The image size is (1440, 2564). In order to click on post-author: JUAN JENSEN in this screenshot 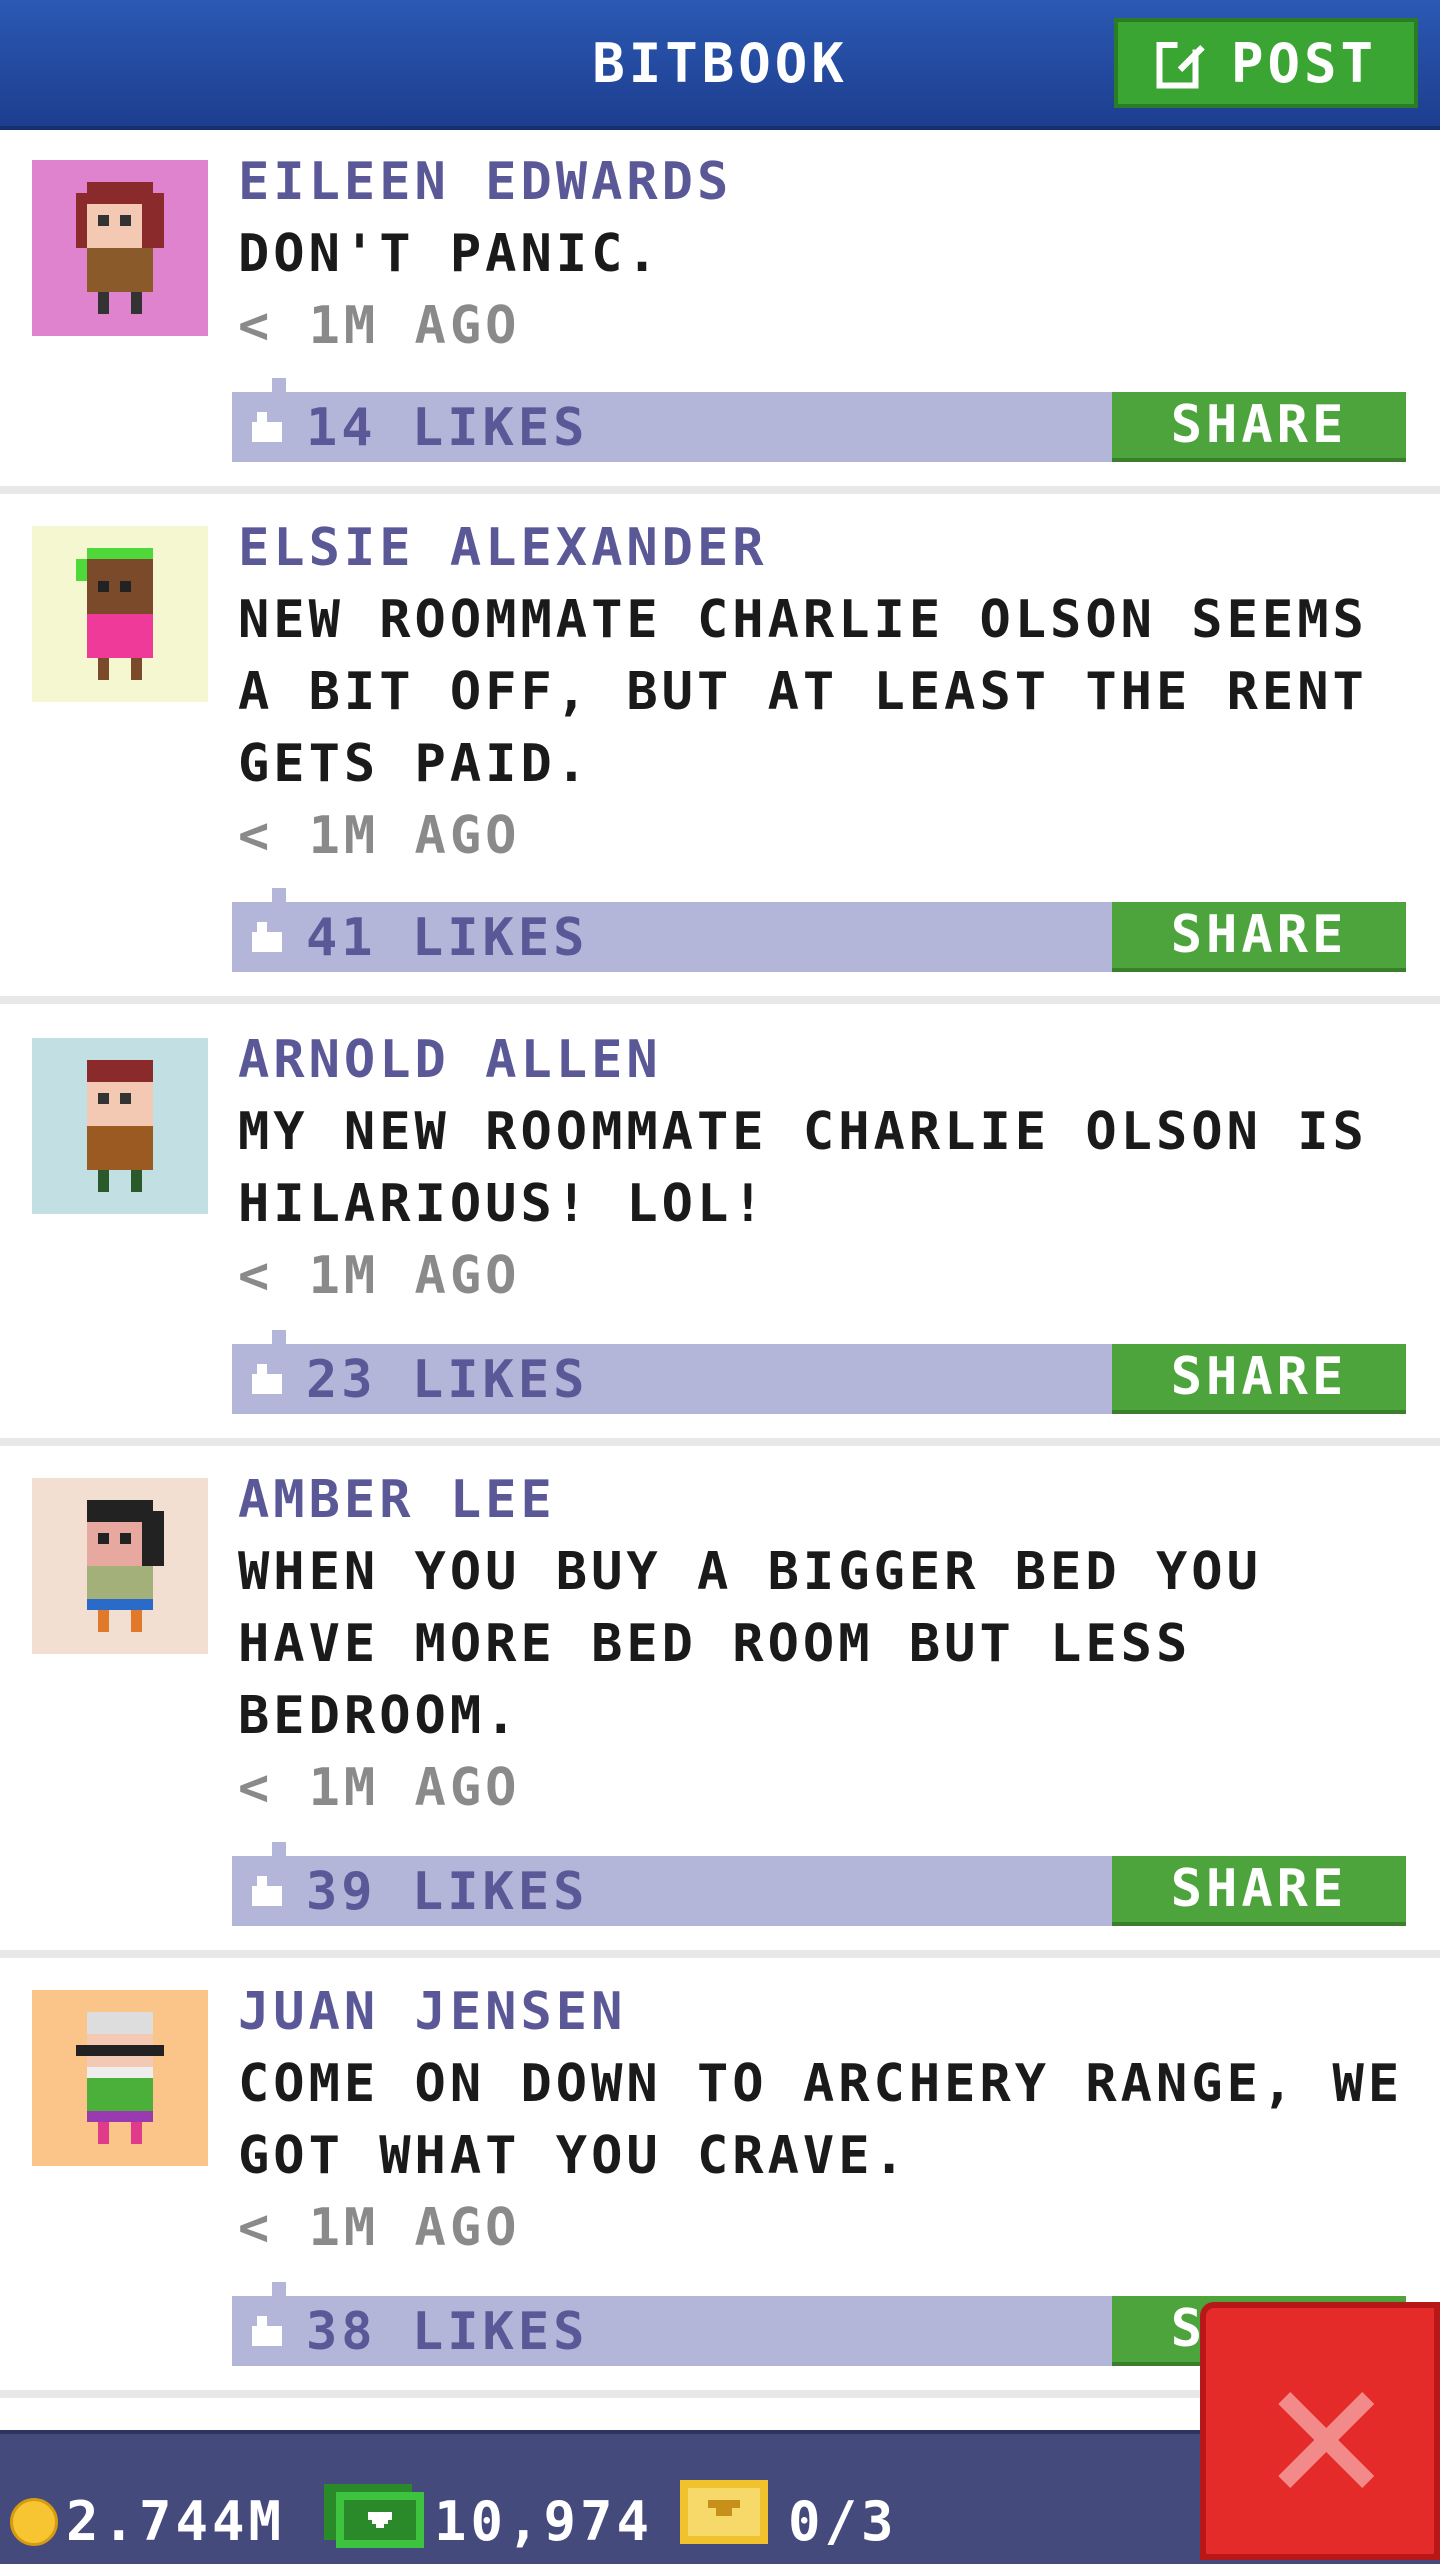, I will do `click(432, 2012)`.